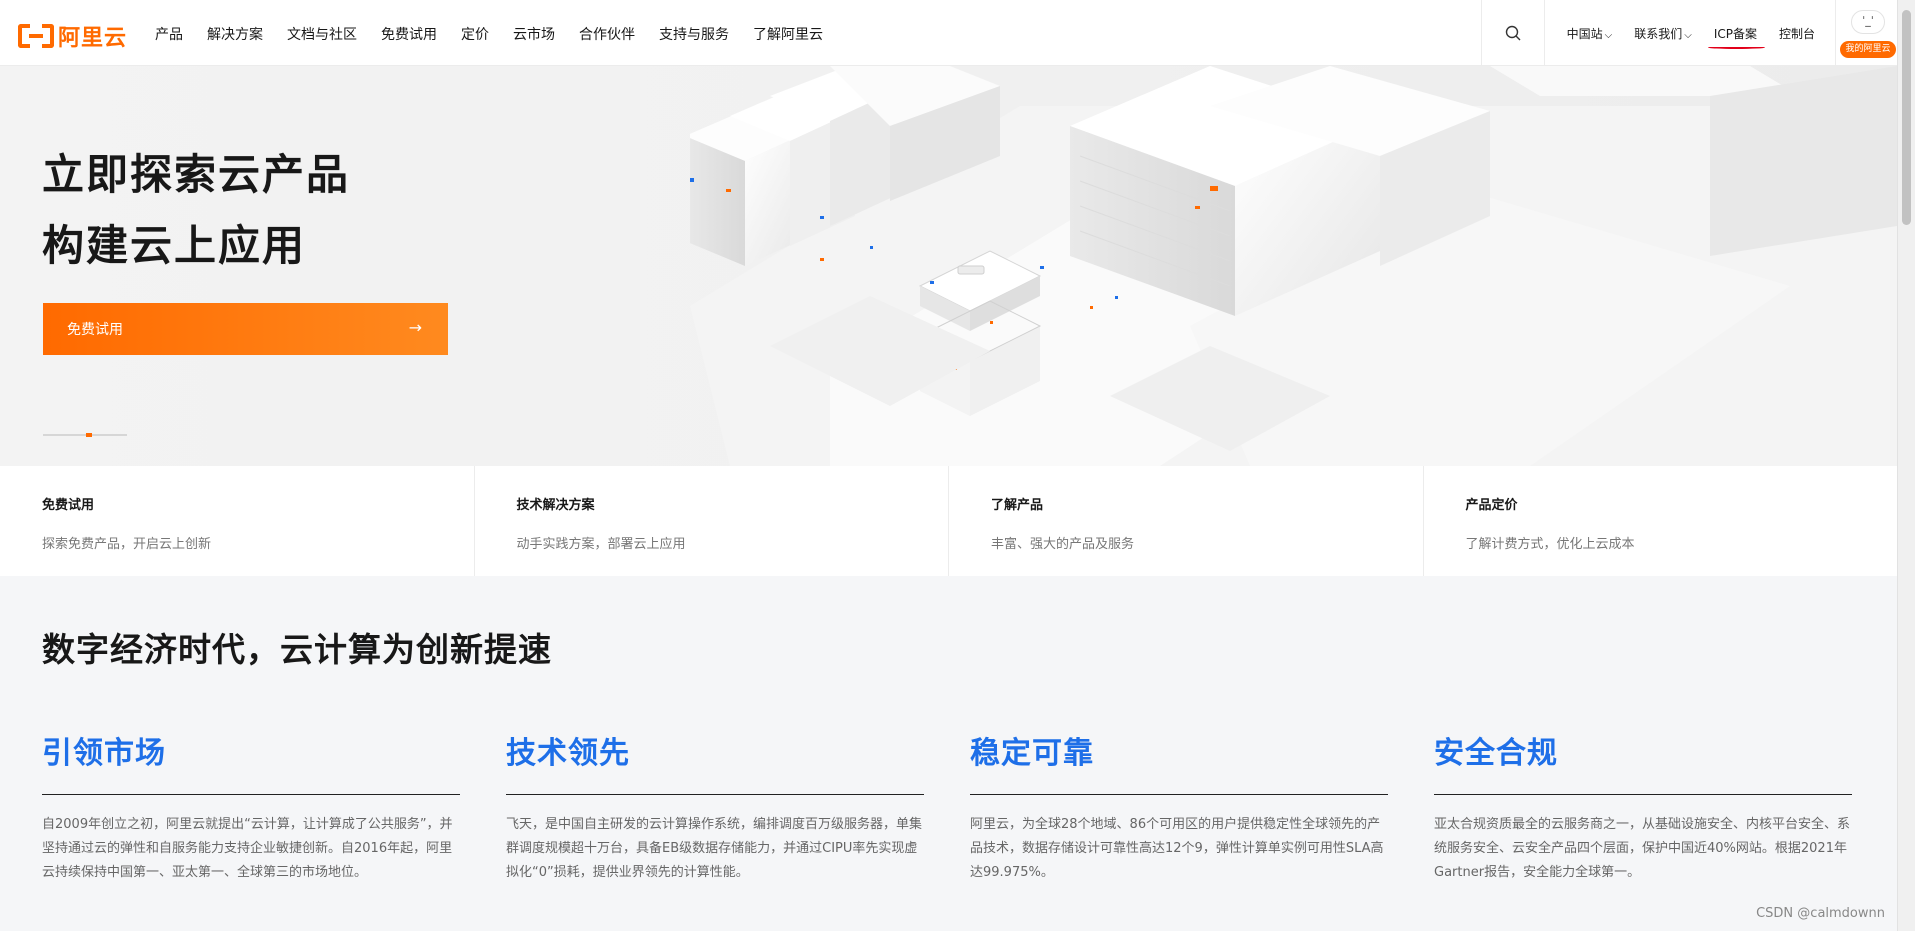 This screenshot has height=931, width=1915. Describe the element at coordinates (607, 34) in the screenshot. I see `menu-item-partners: 合作伙伴` at that location.